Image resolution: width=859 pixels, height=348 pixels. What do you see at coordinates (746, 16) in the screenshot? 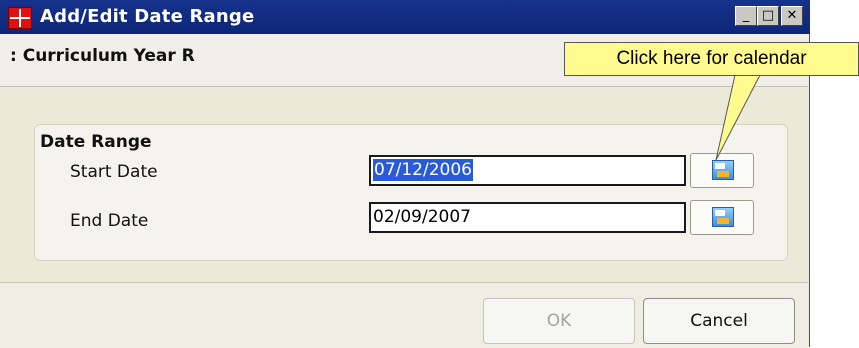
I see `minimize-button: _` at bounding box center [746, 16].